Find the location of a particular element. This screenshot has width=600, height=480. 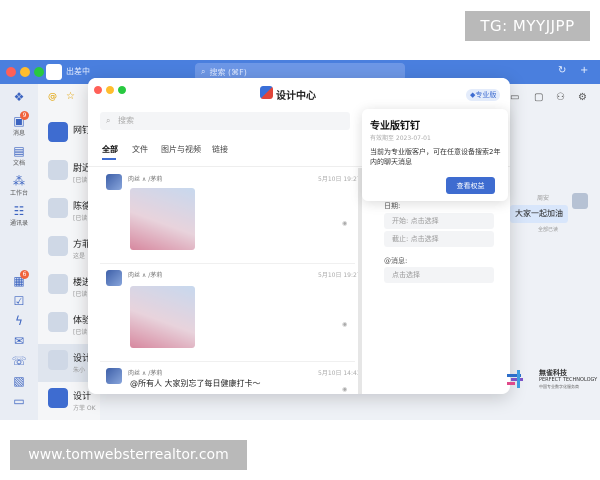

nav-item-messages: ▣ 消息 is located at coordinates (19, 125).